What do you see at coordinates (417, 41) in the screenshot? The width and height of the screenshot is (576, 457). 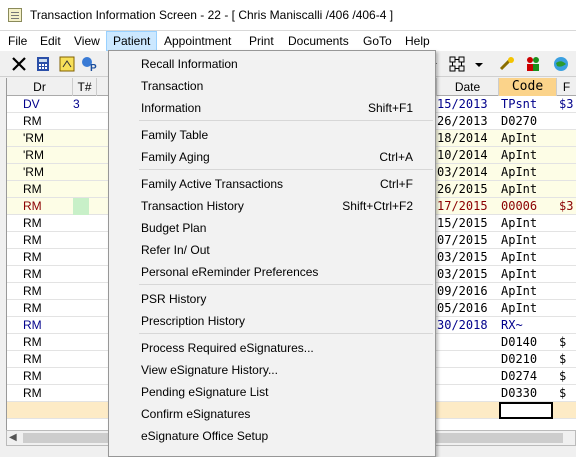 I see `menu-help: Help` at bounding box center [417, 41].